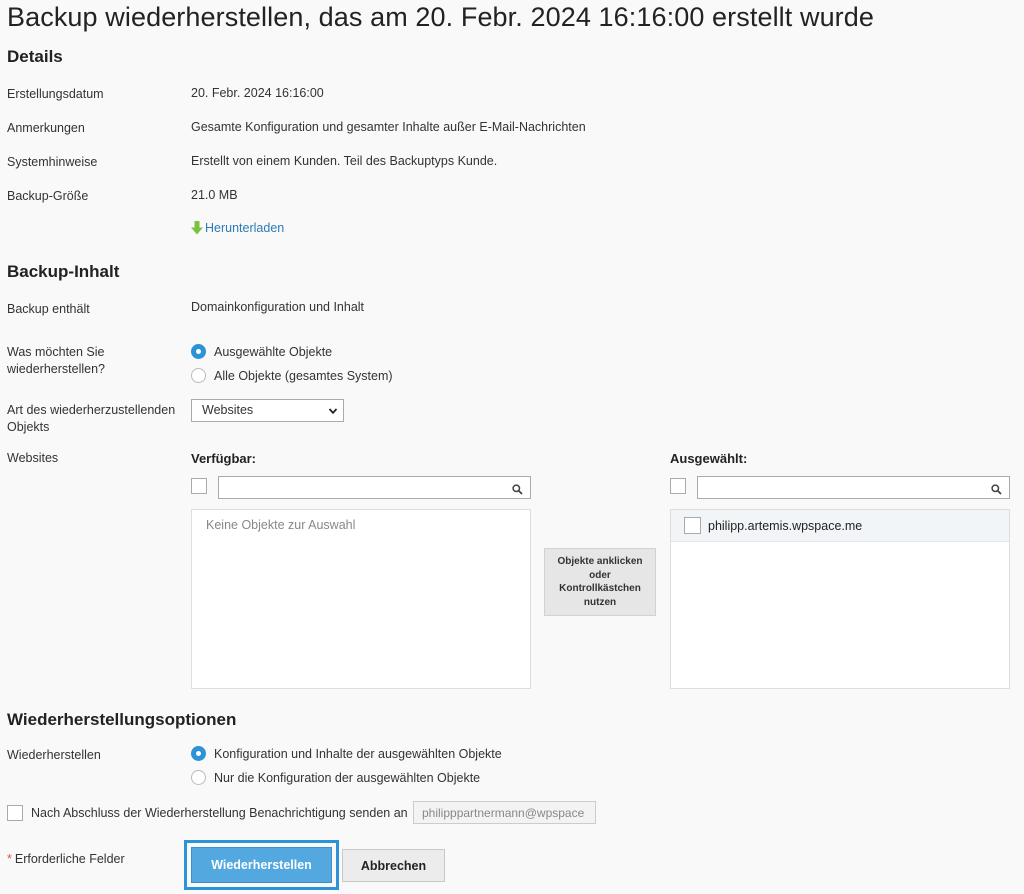 The width and height of the screenshot is (1024, 894). I want to click on restore-label: Wiederherstellen, so click(54, 755).